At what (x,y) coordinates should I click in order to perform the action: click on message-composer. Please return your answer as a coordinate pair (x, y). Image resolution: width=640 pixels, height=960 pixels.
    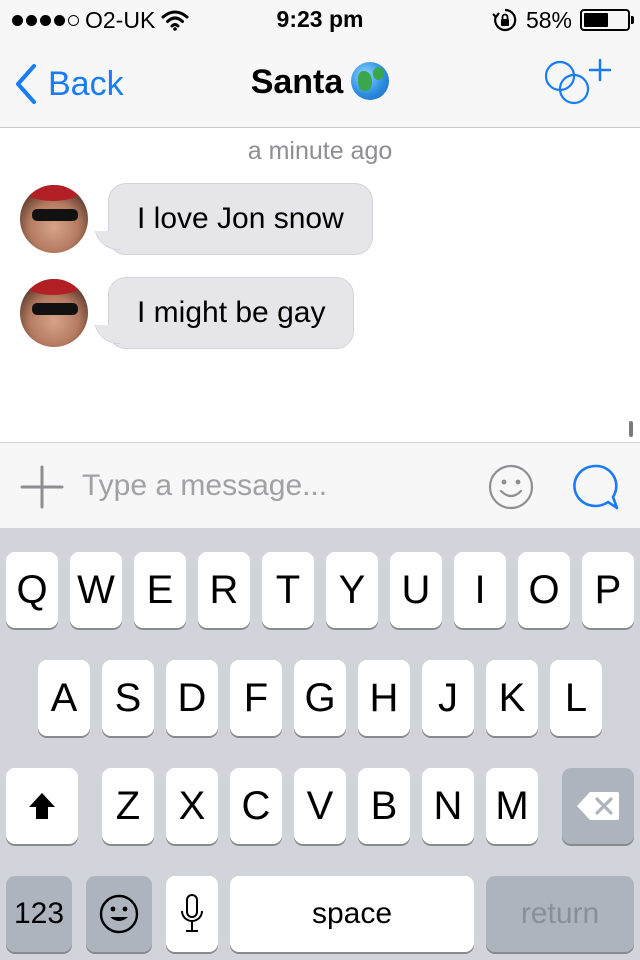
    Looking at the image, I should click on (320, 485).